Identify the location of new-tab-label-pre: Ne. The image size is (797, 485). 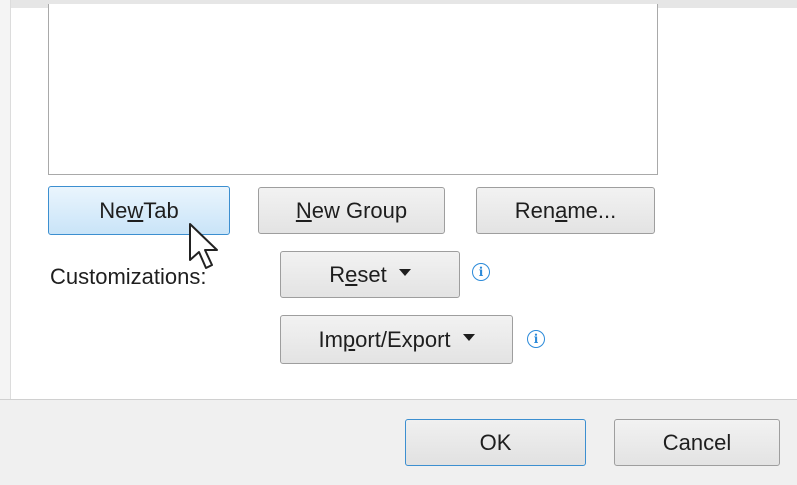
(113, 210).